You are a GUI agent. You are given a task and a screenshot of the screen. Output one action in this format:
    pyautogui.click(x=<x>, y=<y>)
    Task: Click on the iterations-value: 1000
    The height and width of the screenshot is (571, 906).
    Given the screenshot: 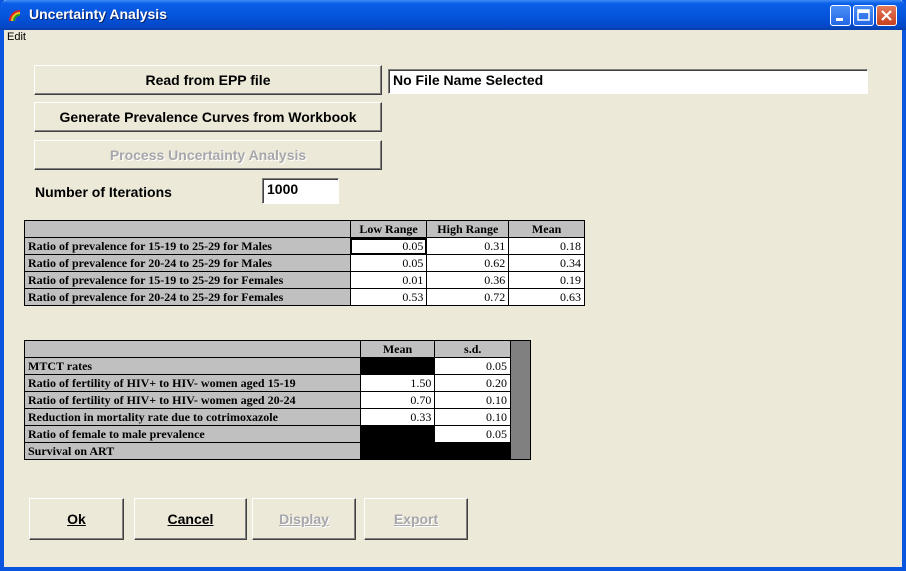 What is the action you would take?
    pyautogui.click(x=283, y=189)
    